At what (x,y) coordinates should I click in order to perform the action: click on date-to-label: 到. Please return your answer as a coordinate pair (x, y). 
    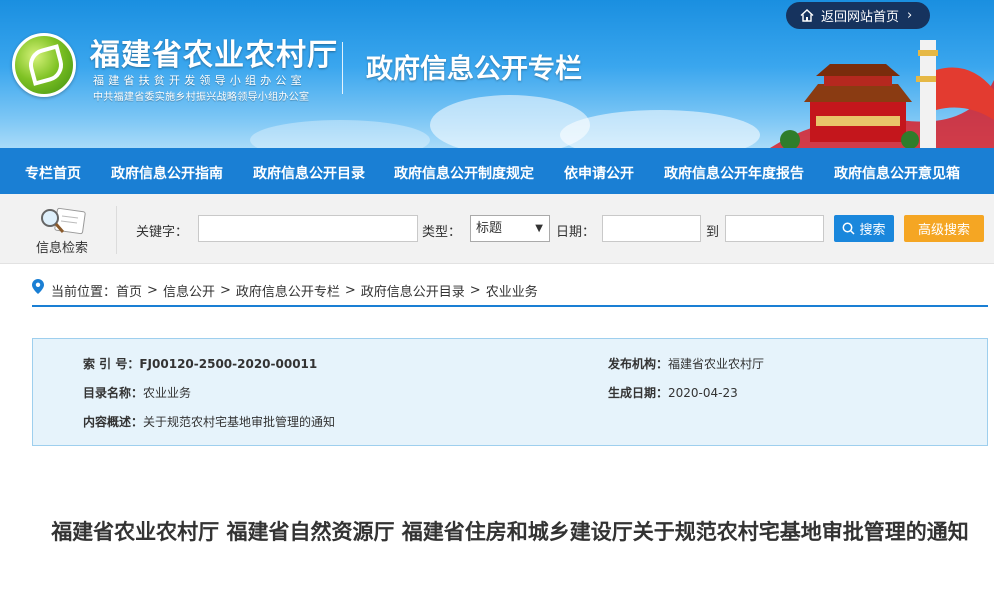
    Looking at the image, I should click on (713, 232).